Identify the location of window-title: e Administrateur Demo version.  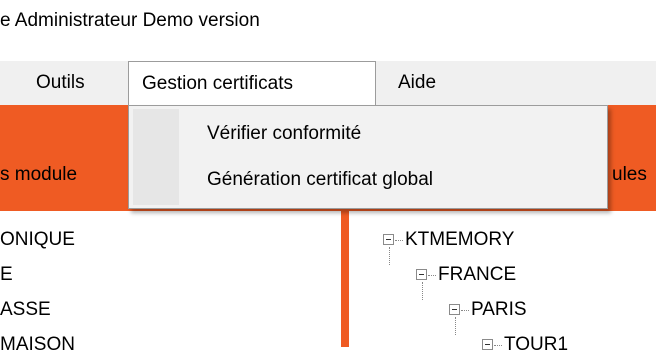
(130, 20).